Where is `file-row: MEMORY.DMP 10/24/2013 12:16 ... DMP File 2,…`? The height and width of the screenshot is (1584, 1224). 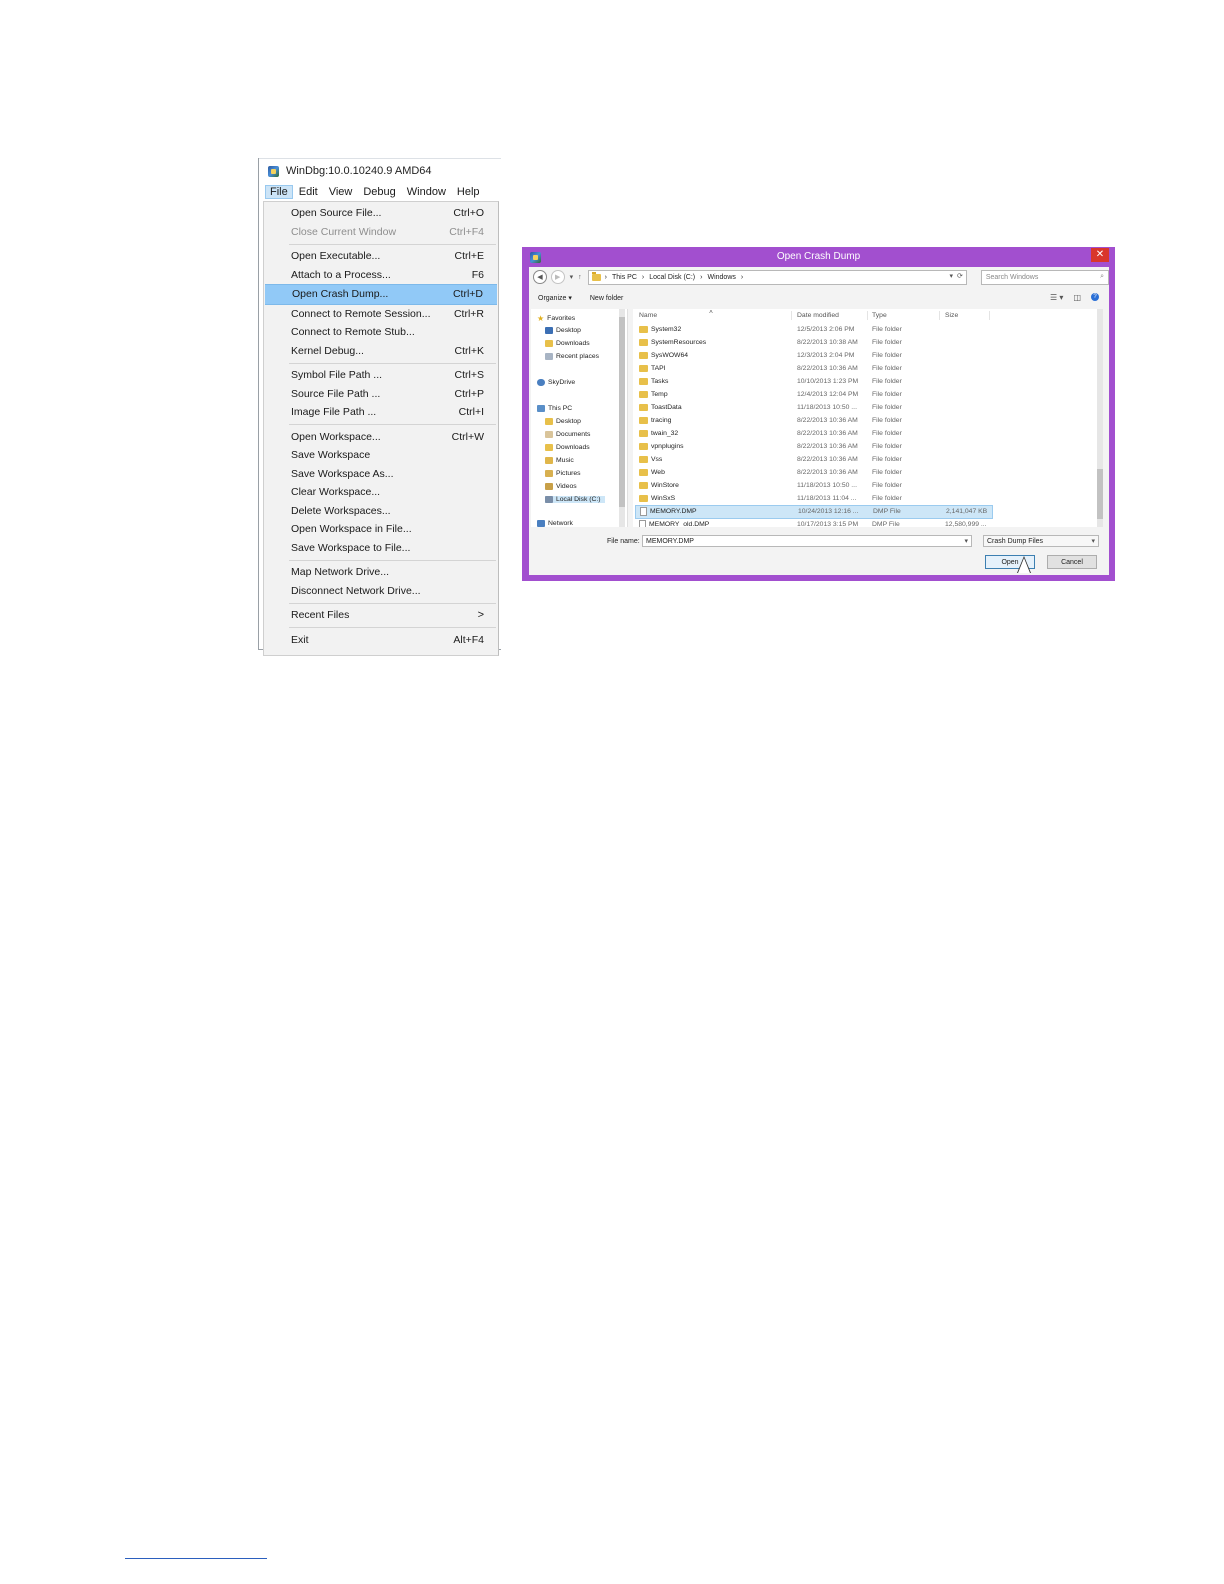 file-row: MEMORY.DMP 10/24/2013 12:16 ... DMP File 2,… is located at coordinates (814, 512).